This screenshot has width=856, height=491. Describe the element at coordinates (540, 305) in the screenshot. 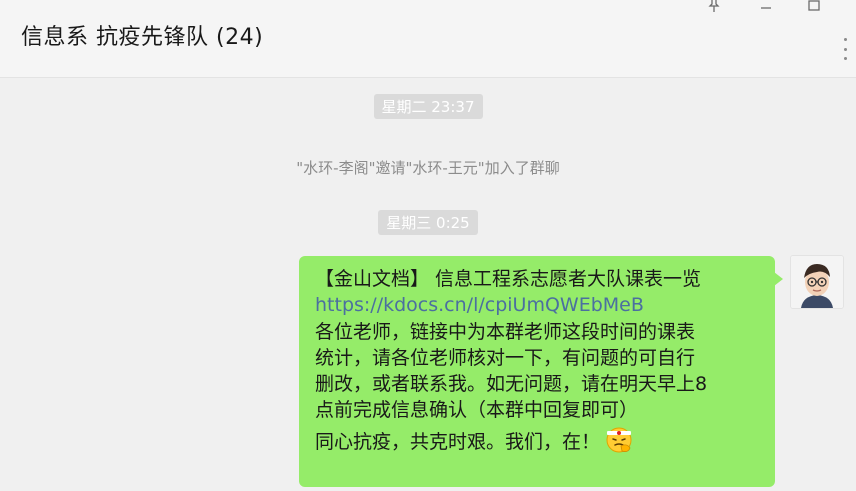

I see `message-link: https://kdocs.cn/l/cpiUmQWEbMeB` at that location.